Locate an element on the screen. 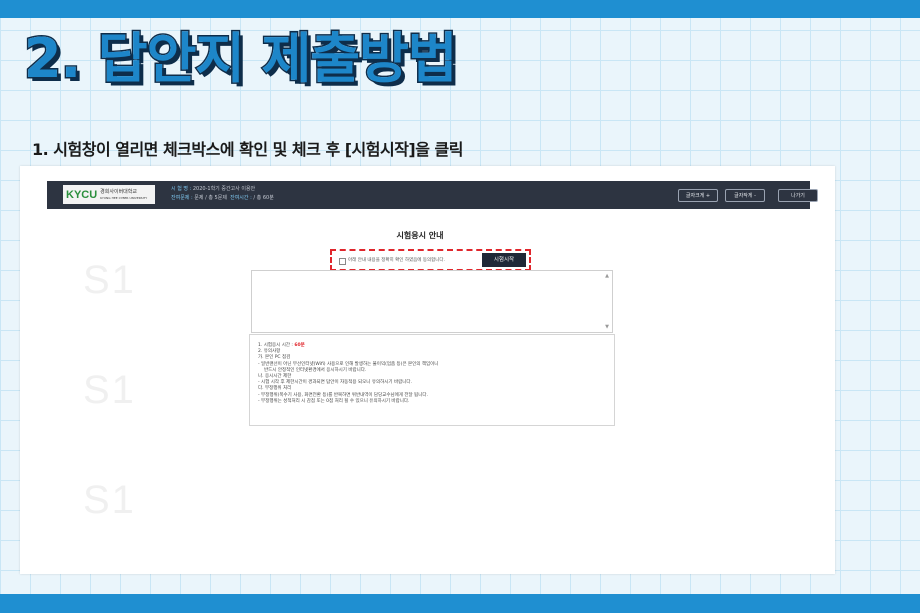 This screenshot has width=920, height=613. university-logo: KYCU 경희사이버대학교 KYUNG HEE CYBER UNIVERSITY is located at coordinates (109, 194).